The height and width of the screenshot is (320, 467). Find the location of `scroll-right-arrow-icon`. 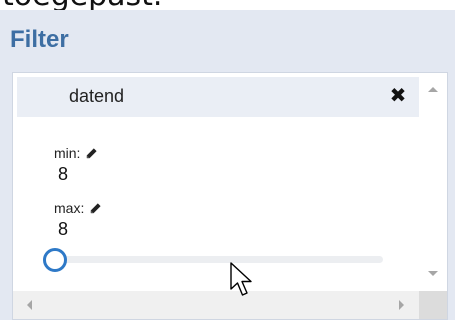

scroll-right-arrow-icon is located at coordinates (401, 305).